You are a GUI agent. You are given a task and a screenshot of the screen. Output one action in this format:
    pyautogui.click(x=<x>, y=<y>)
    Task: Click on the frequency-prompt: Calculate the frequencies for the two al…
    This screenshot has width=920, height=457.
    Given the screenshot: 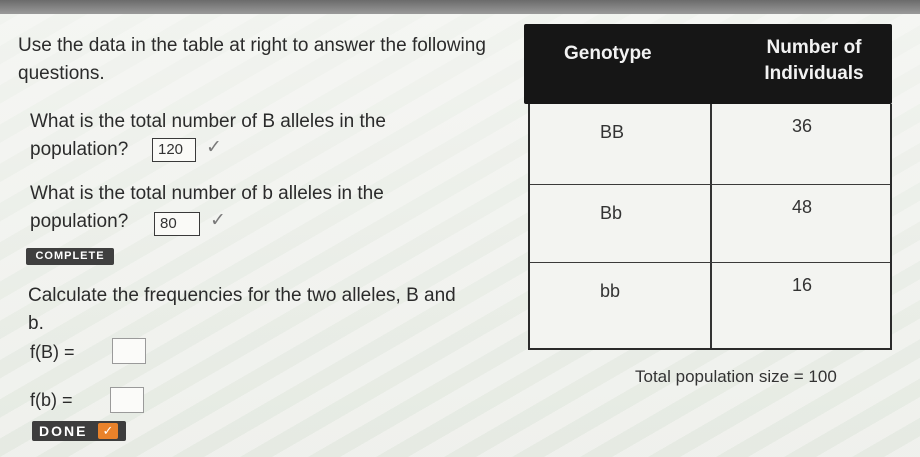 What is the action you would take?
    pyautogui.click(x=242, y=309)
    